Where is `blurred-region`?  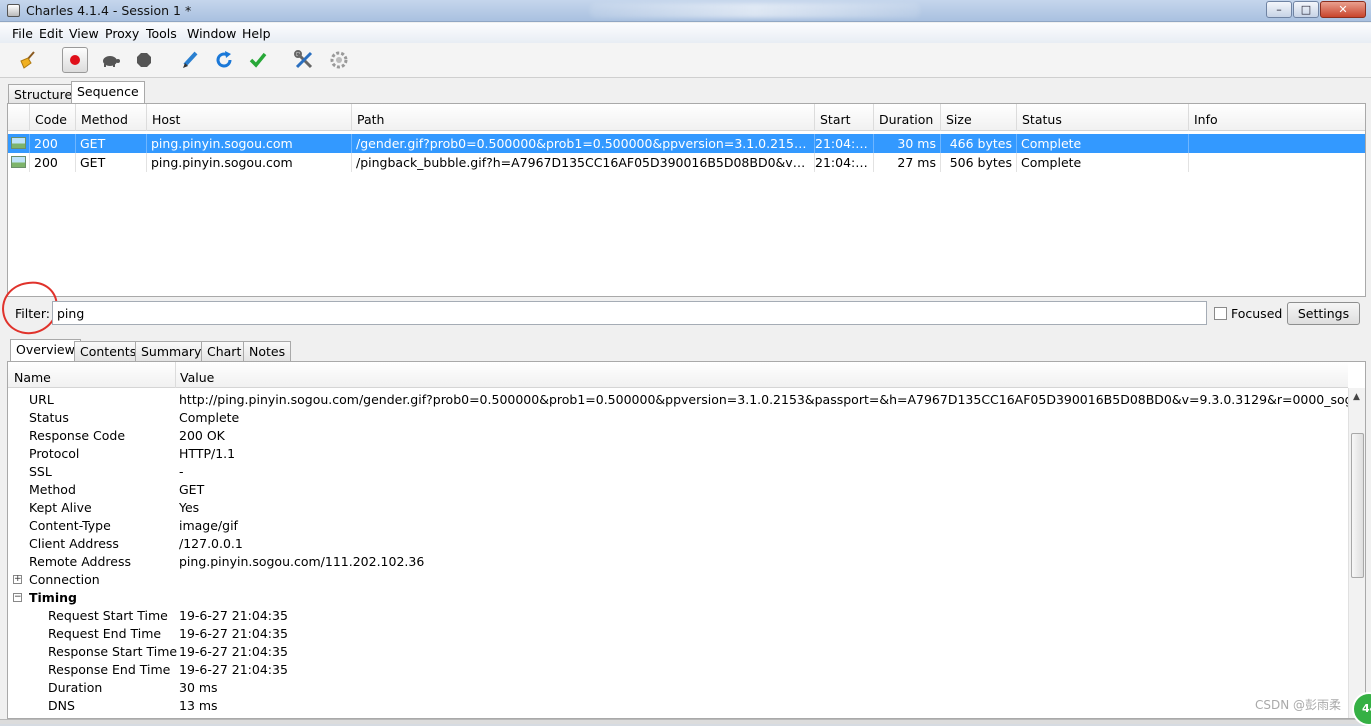 blurred-region is located at coordinates (755, 10).